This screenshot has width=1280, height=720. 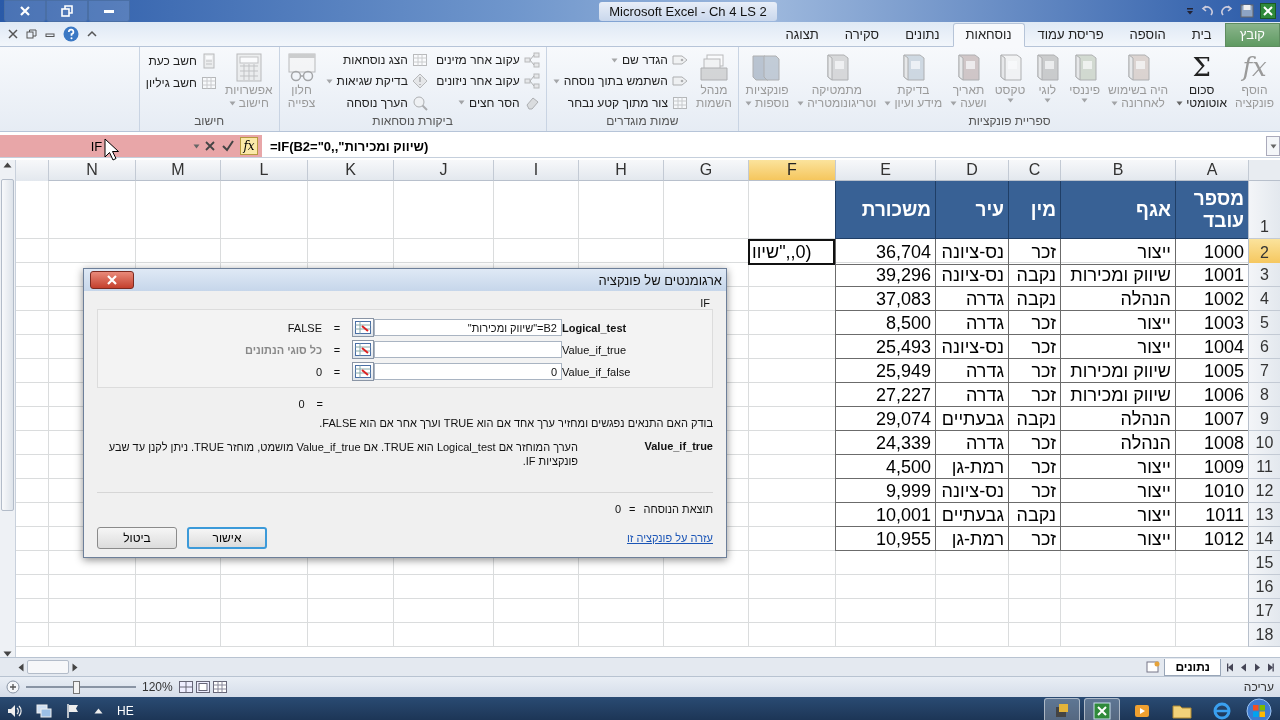 What do you see at coordinates (535, 170) in the screenshot?
I see `column-header: I` at bounding box center [535, 170].